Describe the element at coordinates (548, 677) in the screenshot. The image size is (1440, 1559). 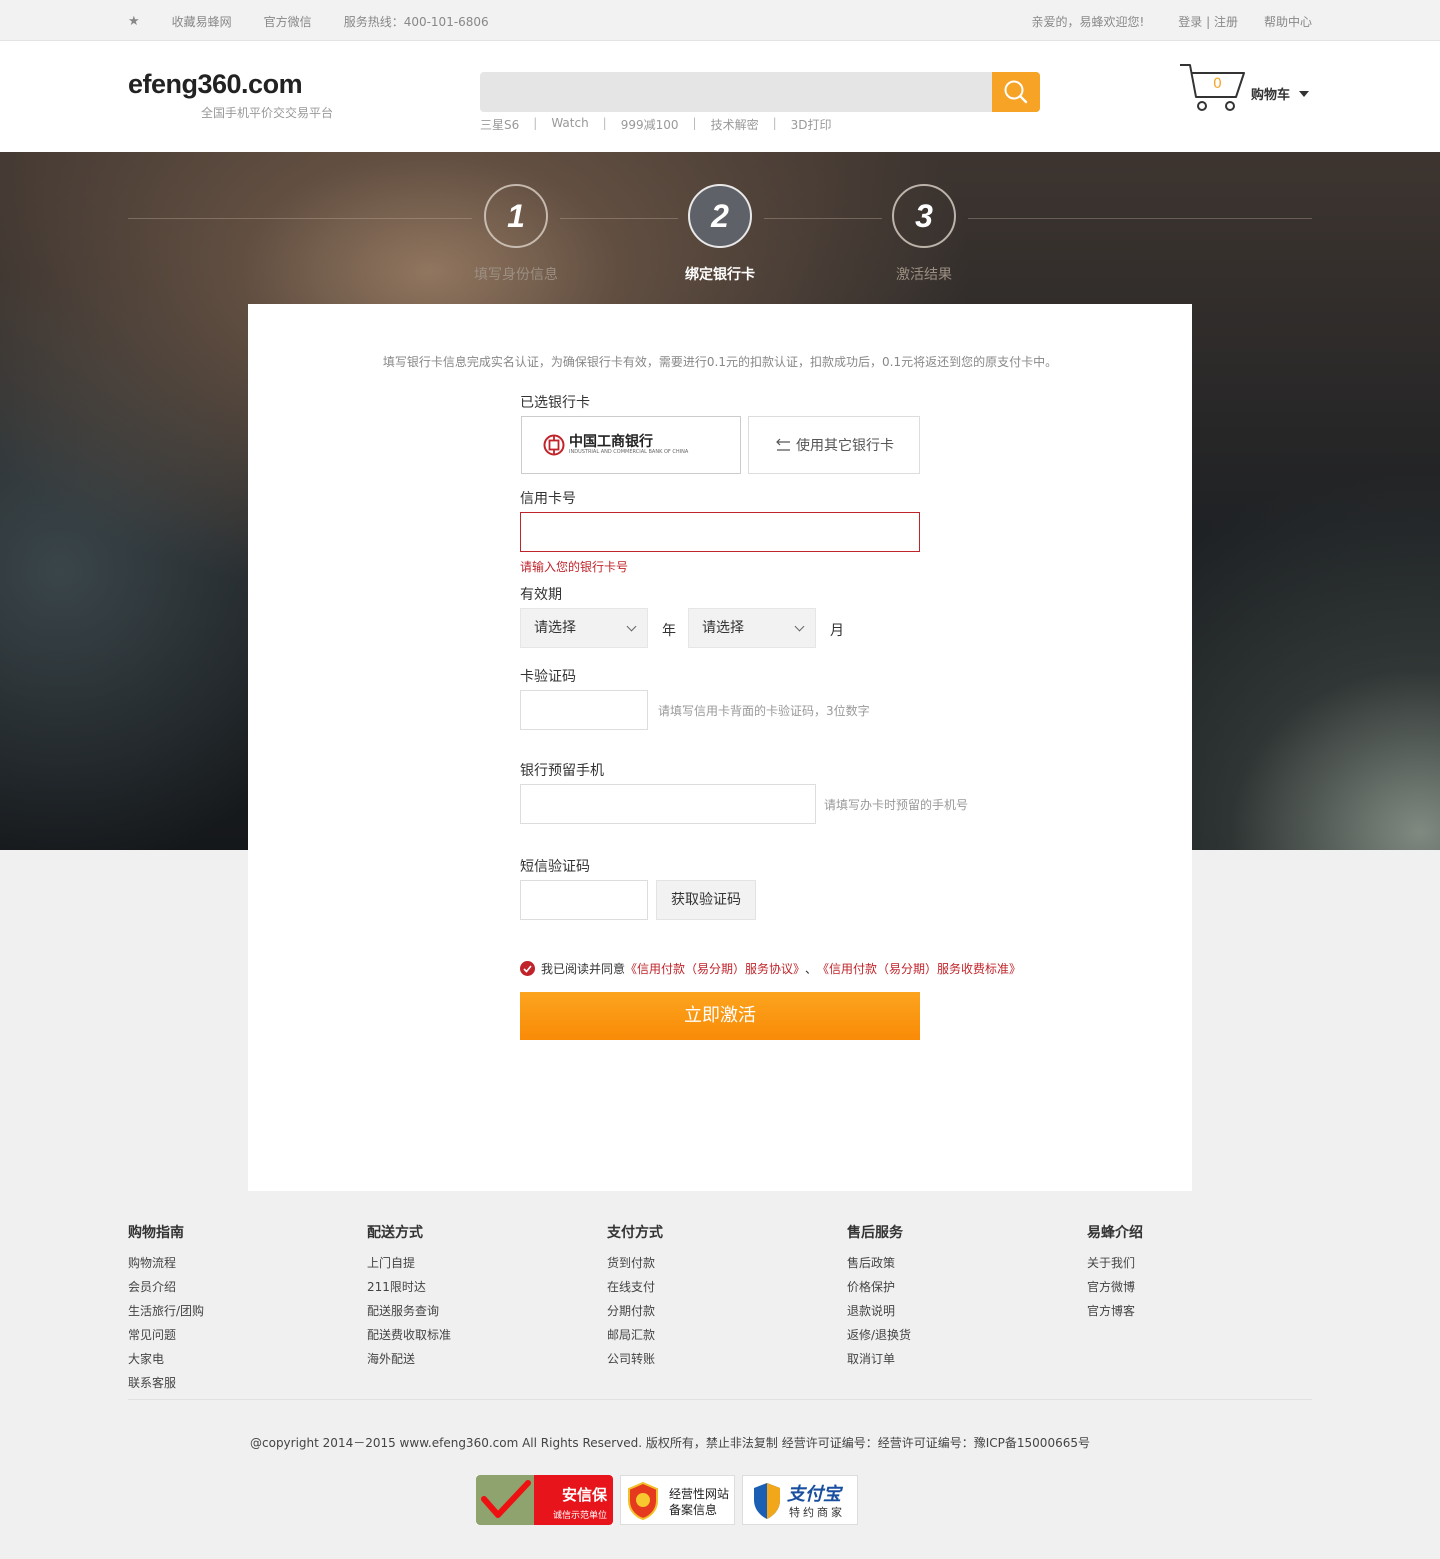
I see `cvv-label: 卡验证码` at that location.